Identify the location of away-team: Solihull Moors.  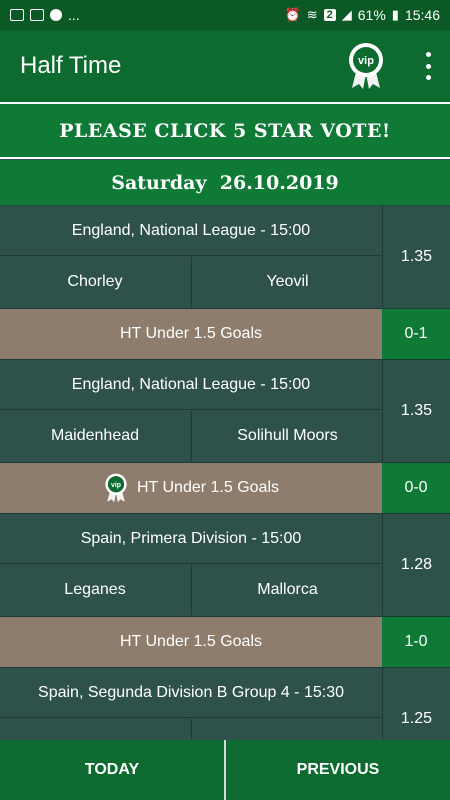
(287, 436).